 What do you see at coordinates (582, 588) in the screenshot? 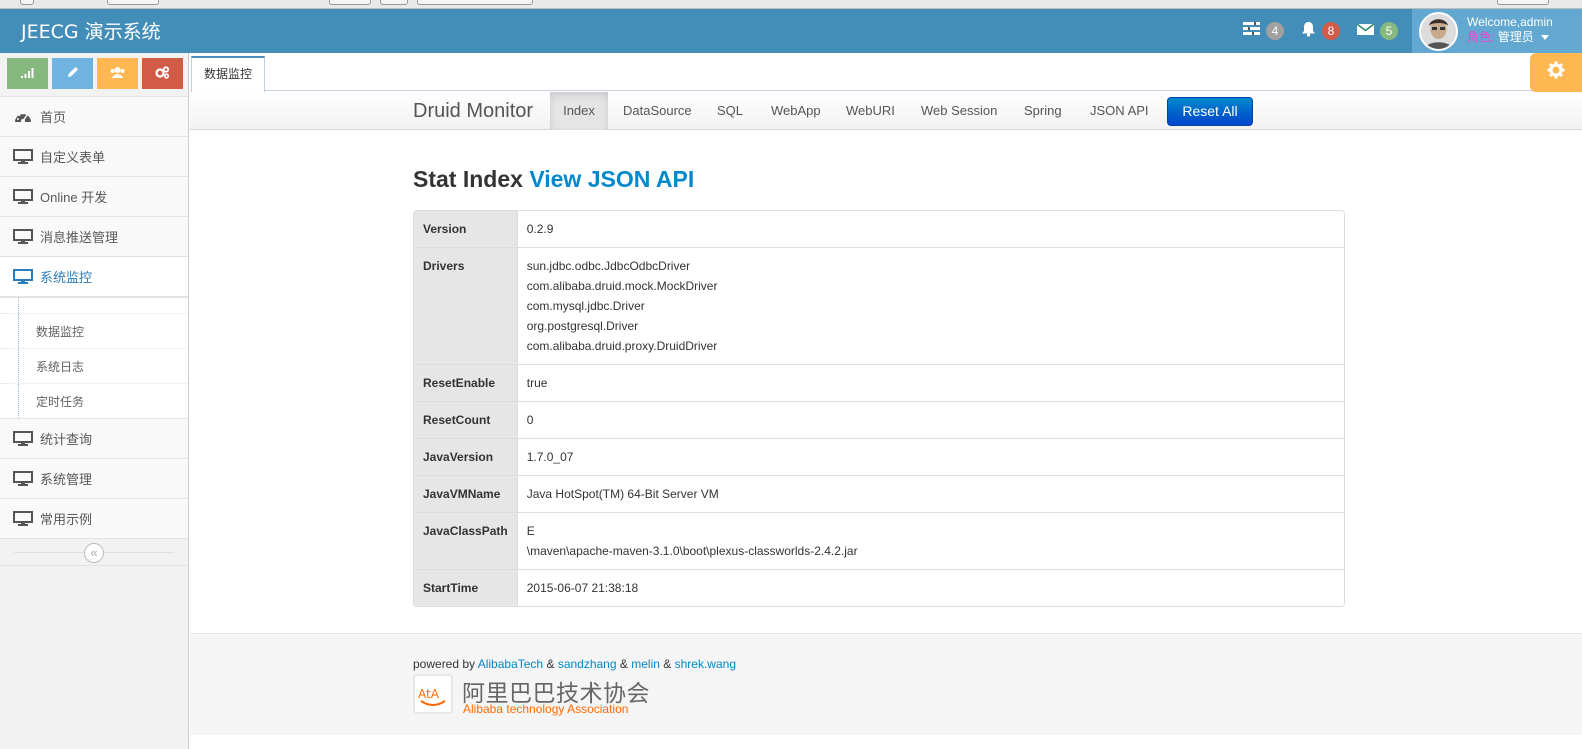
I see `stat-value-line: 2015-06-07 21:38:18` at bounding box center [582, 588].